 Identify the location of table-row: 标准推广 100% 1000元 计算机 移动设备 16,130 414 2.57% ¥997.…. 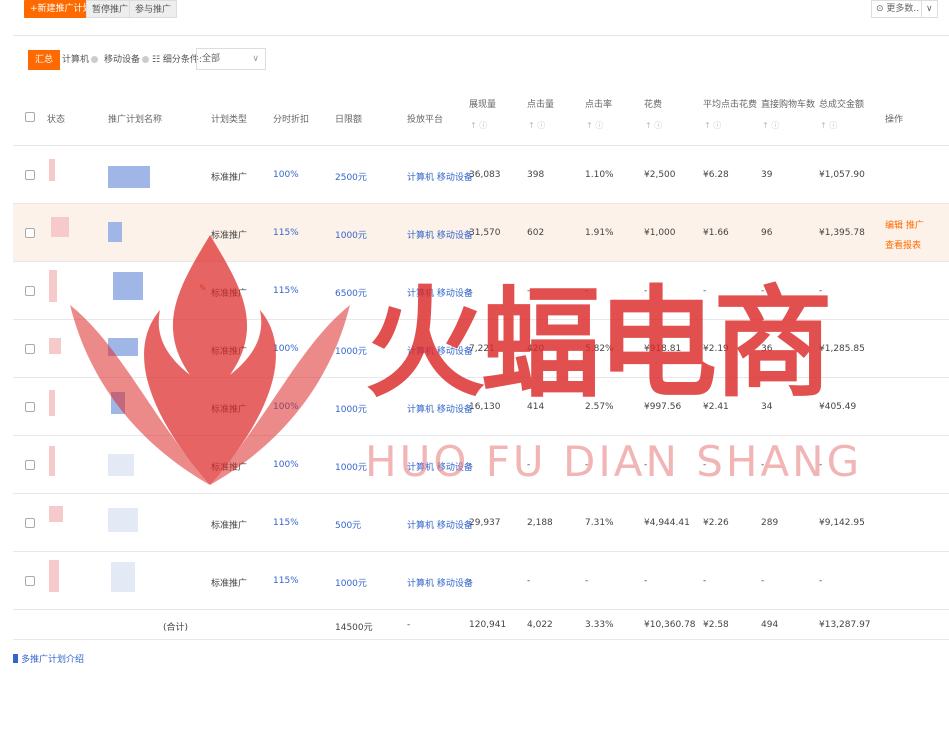
(481, 407).